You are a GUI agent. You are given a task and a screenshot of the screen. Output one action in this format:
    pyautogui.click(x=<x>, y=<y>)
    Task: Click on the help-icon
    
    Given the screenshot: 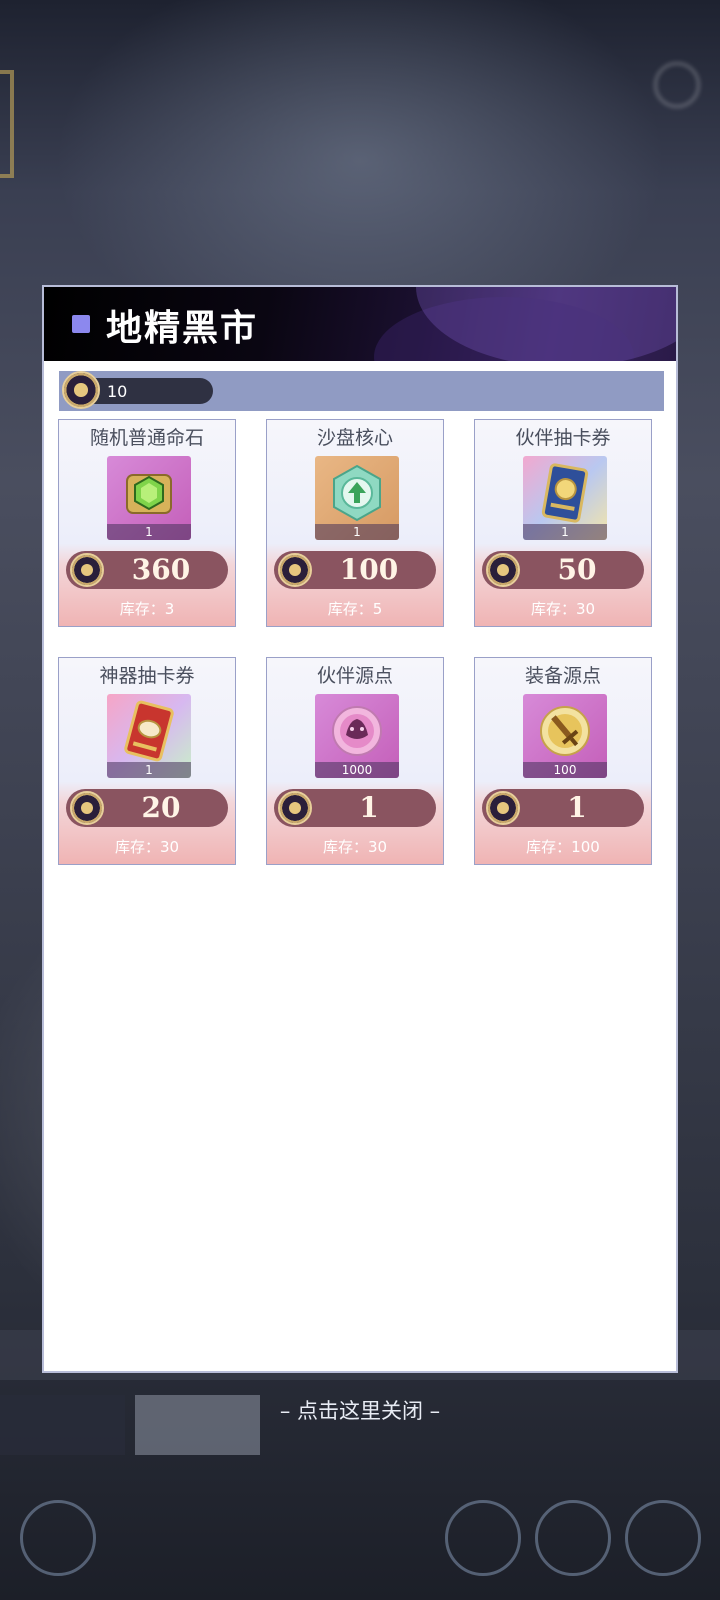 What is the action you would take?
    pyautogui.click(x=677, y=85)
    